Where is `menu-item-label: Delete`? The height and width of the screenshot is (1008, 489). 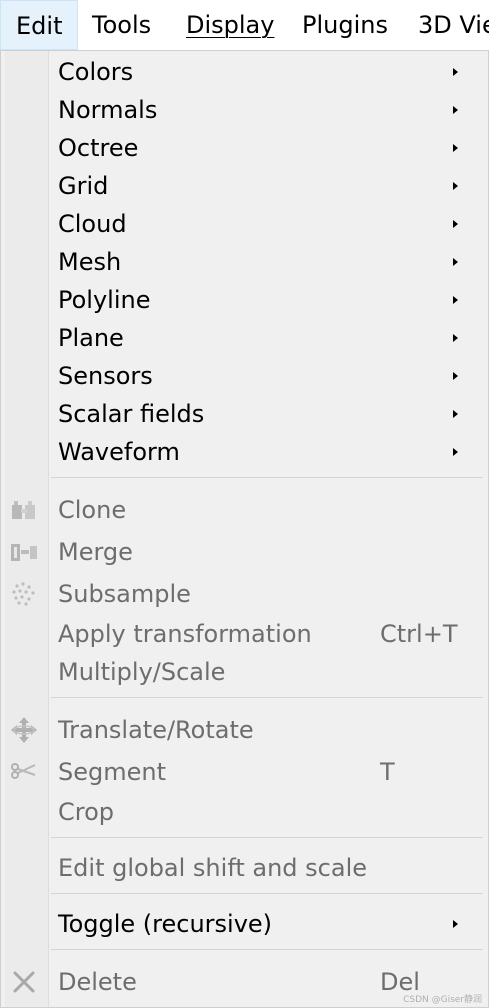 menu-item-label: Delete is located at coordinates (97, 982).